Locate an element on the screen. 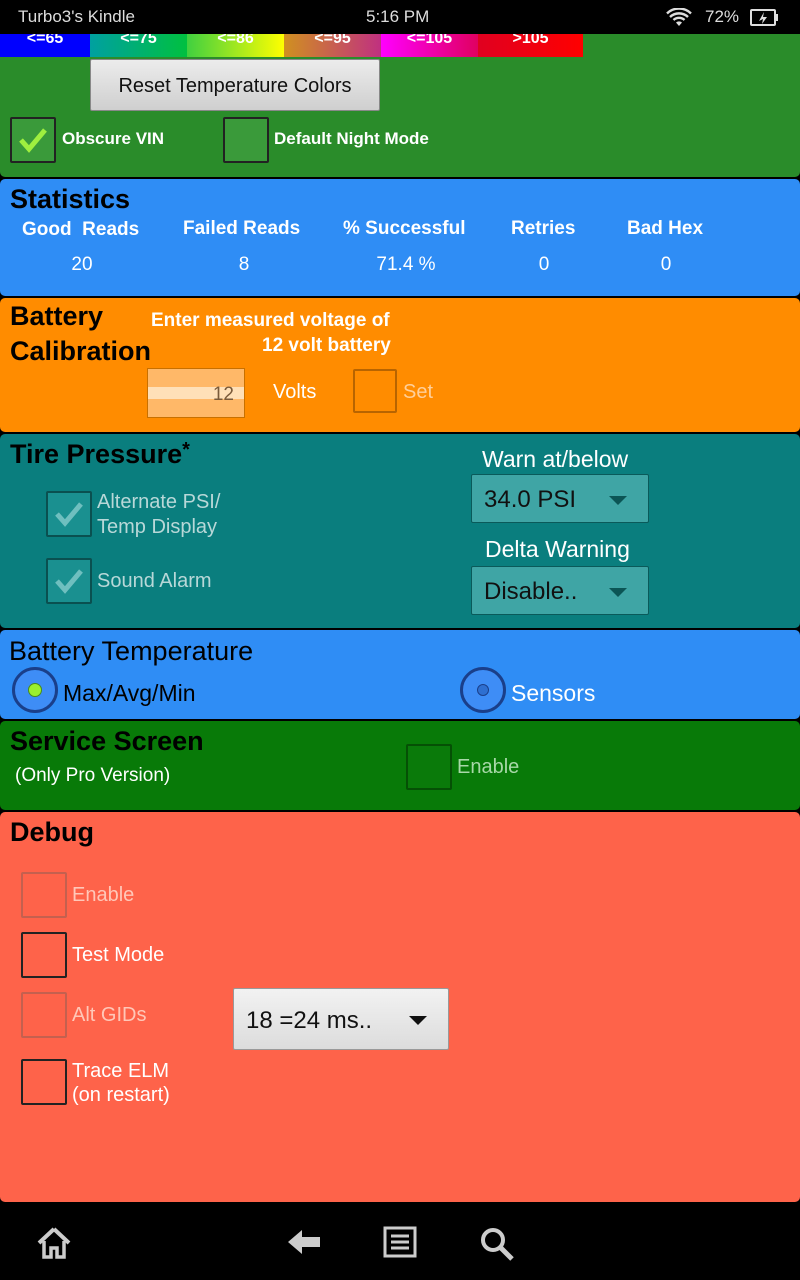  voltage-input-value: 12 is located at coordinates (223, 394).